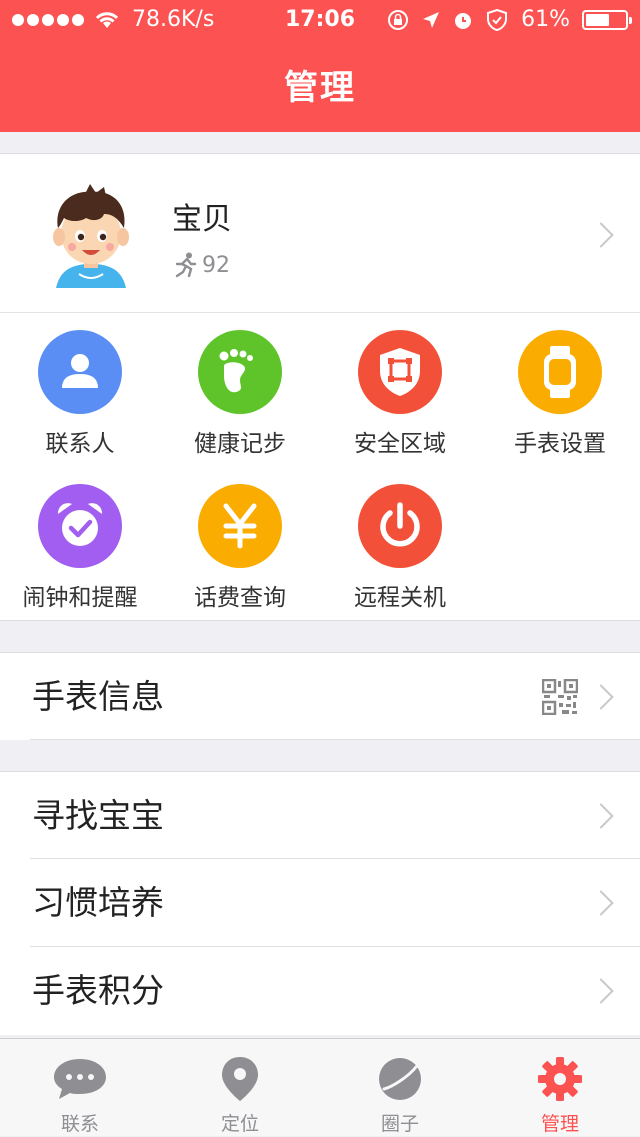  What do you see at coordinates (335, 739) in the screenshot?
I see `divider` at bounding box center [335, 739].